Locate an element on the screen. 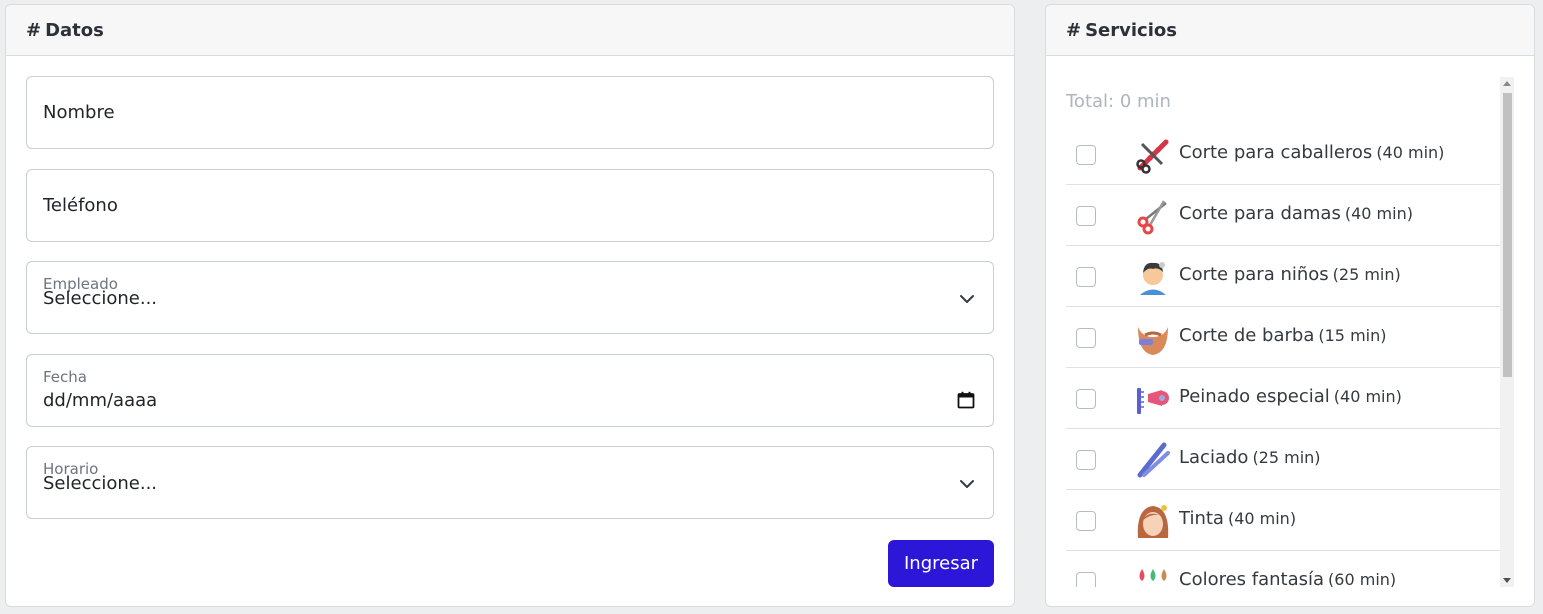 Image resolution: width=1543 pixels, height=614 pixels. service-label: Corte para niños (25 min) is located at coordinates (1290, 274).